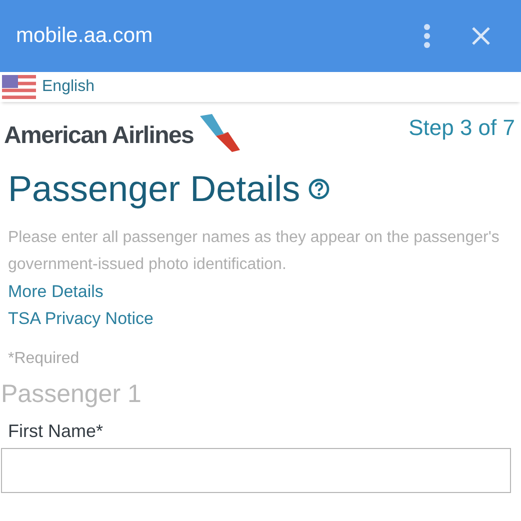 The width and height of the screenshot is (521, 521). Describe the element at coordinates (125, 134) in the screenshot. I see `airline-logo: American Airlines` at that location.